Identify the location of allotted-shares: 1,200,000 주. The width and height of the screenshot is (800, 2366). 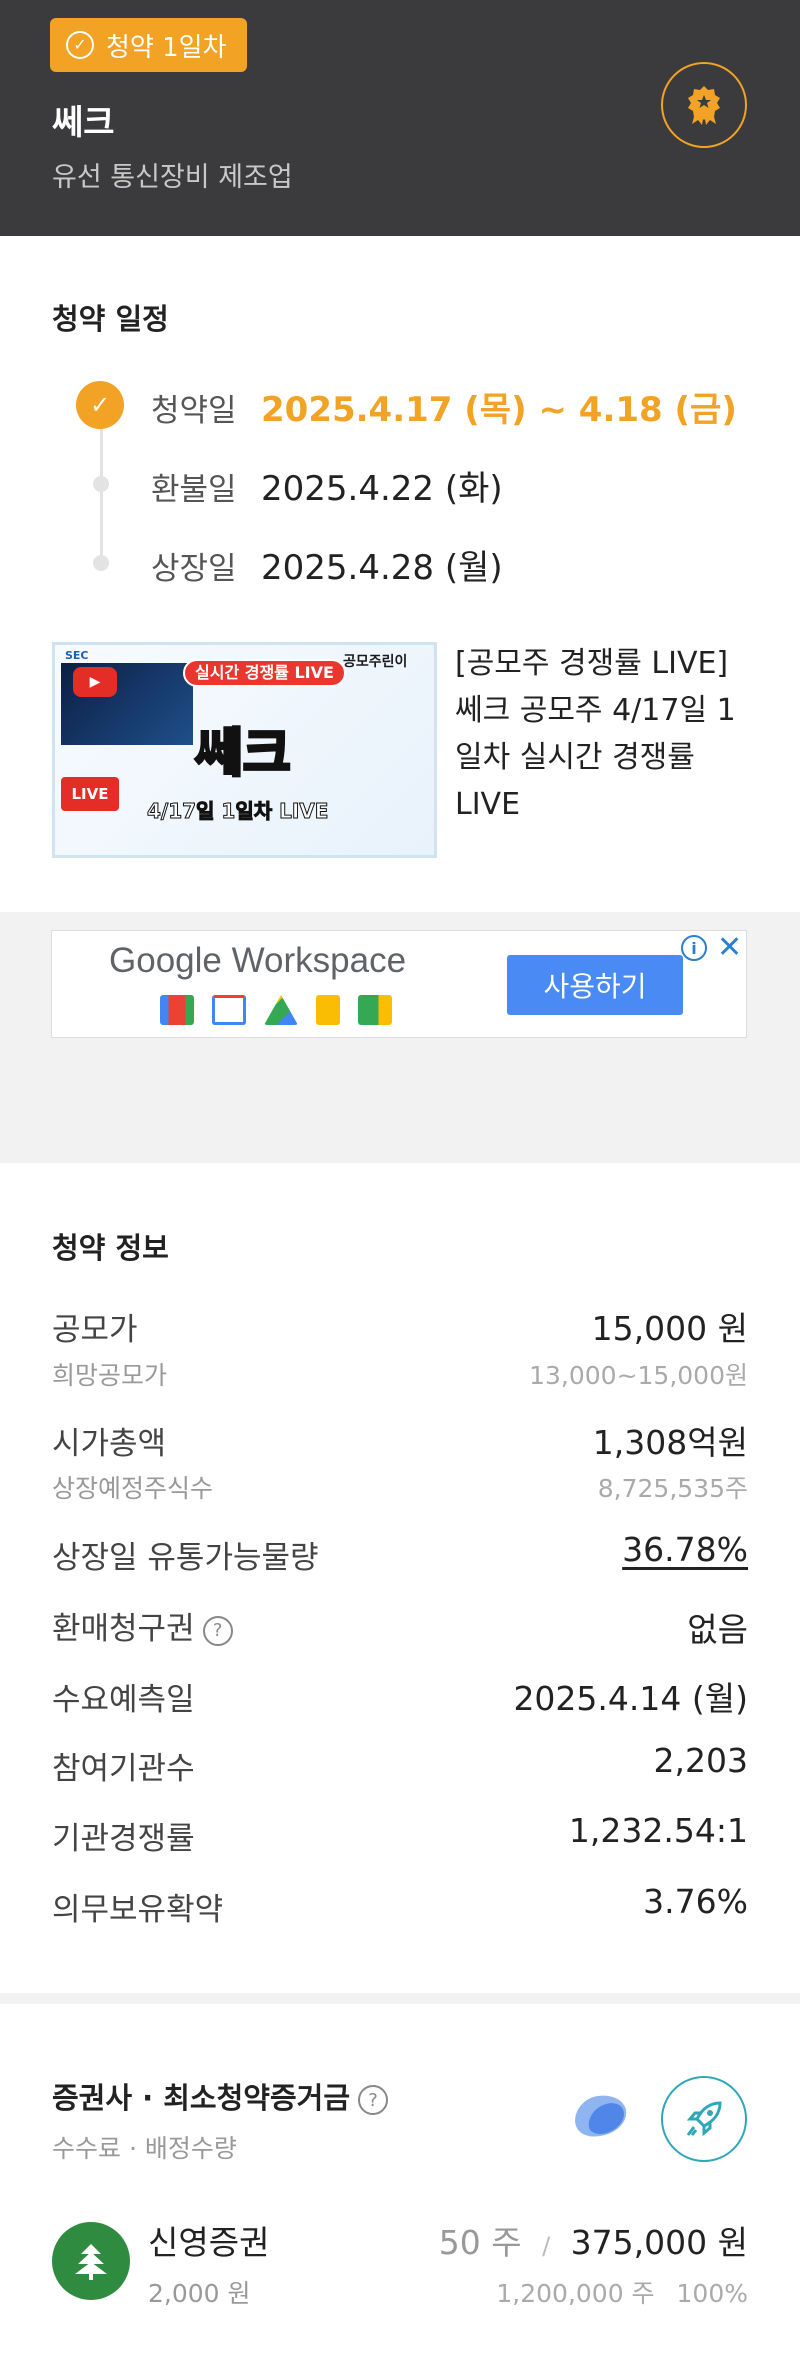
(575, 2293).